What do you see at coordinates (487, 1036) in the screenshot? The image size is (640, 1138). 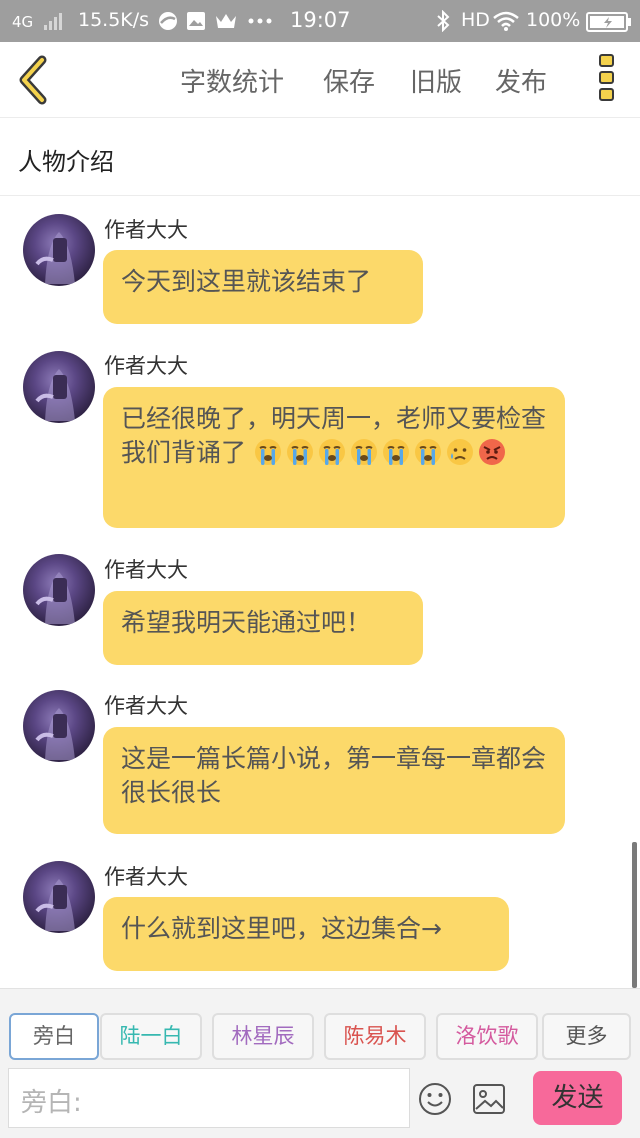 I see `character-chip-luo-yinge: 洛饮歌` at bounding box center [487, 1036].